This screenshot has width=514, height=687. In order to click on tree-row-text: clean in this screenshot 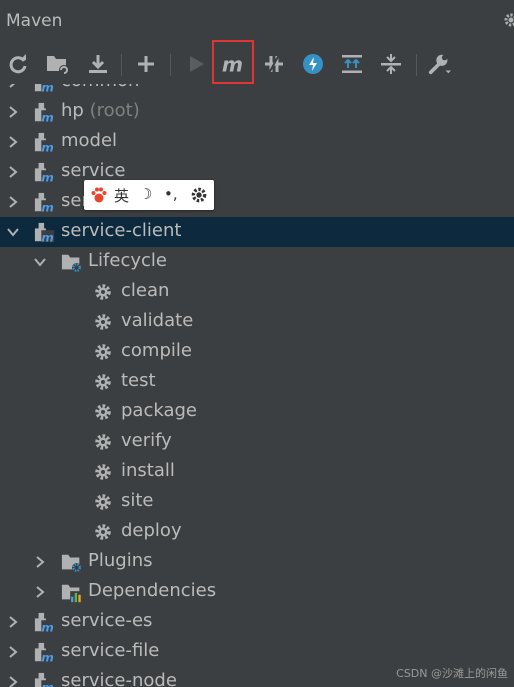, I will do `click(145, 290)`.